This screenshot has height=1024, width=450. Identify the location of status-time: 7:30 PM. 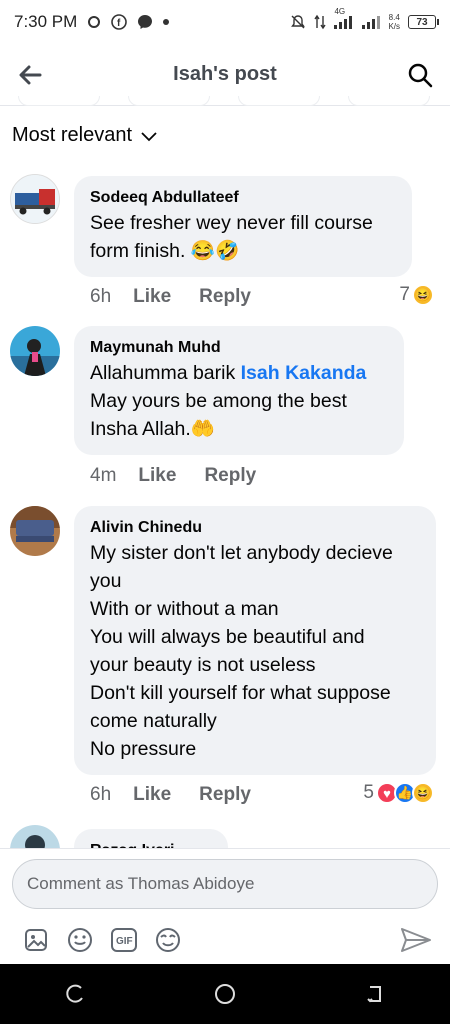
(46, 21).